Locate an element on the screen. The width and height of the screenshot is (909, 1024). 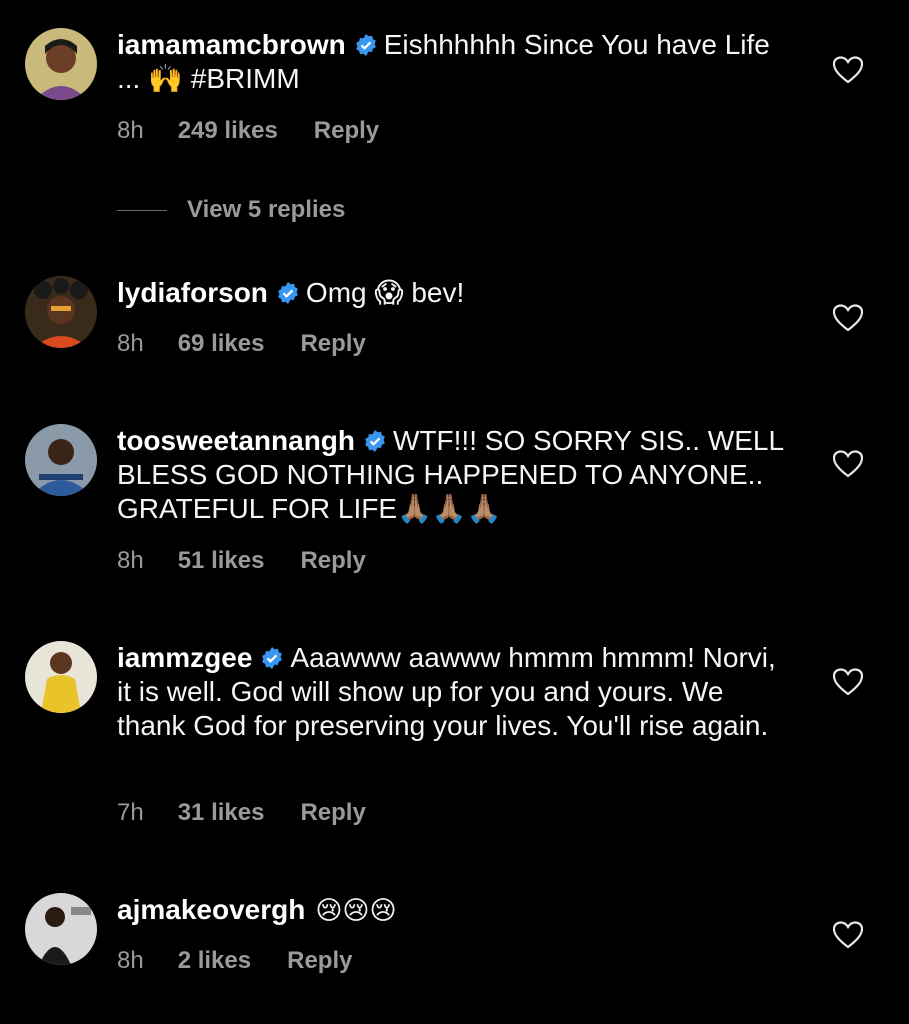
comment-text: Omg 😱 bev! is located at coordinates (385, 292).